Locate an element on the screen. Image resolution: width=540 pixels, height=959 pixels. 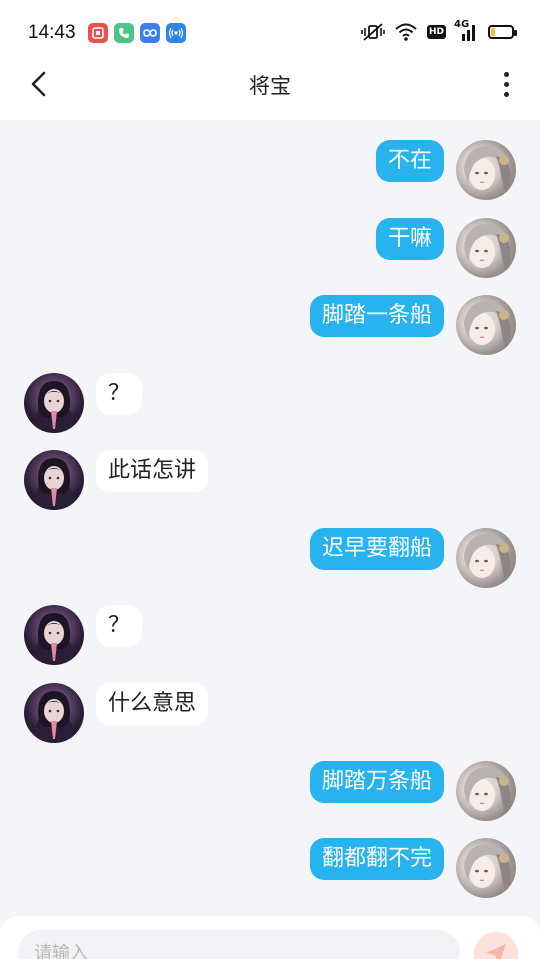
cellular-signal-icon: 4G is located at coordinates (466, 30).